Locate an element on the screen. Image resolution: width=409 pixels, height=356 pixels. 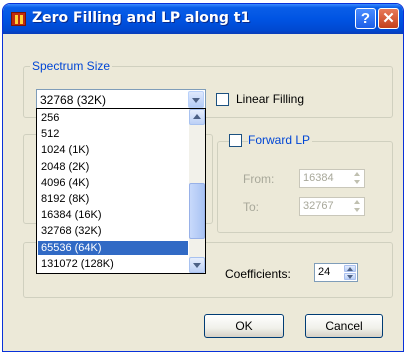
to-label: To: is located at coordinates (251, 207).